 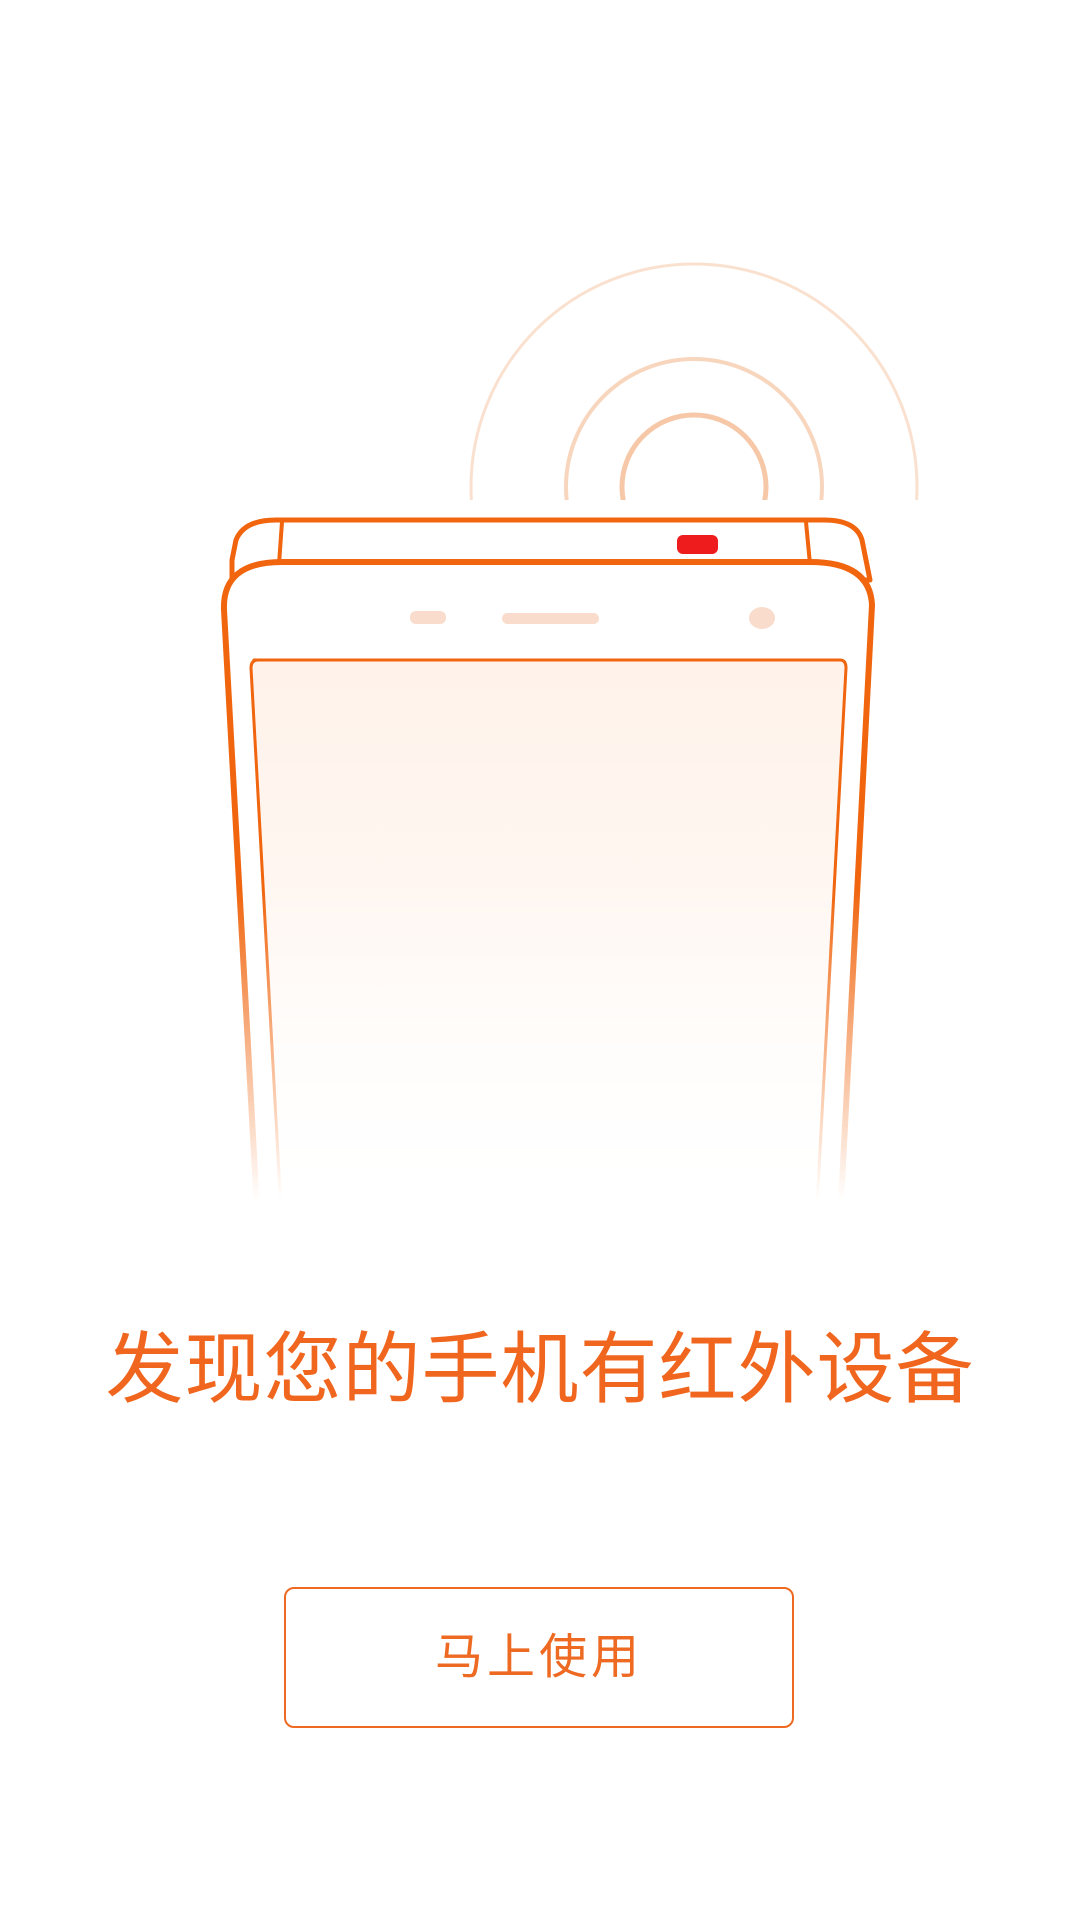 I want to click on earpiece-speaker, so click(x=550, y=618).